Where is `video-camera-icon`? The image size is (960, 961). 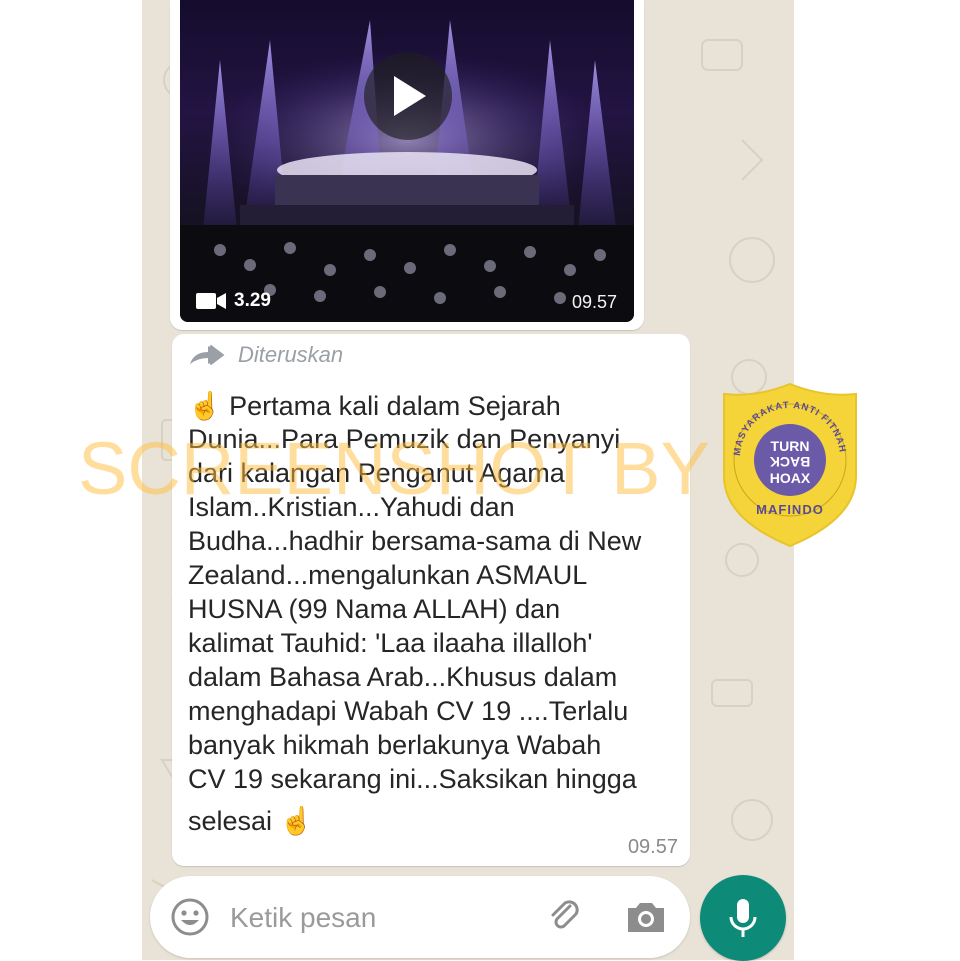 video-camera-icon is located at coordinates (211, 301).